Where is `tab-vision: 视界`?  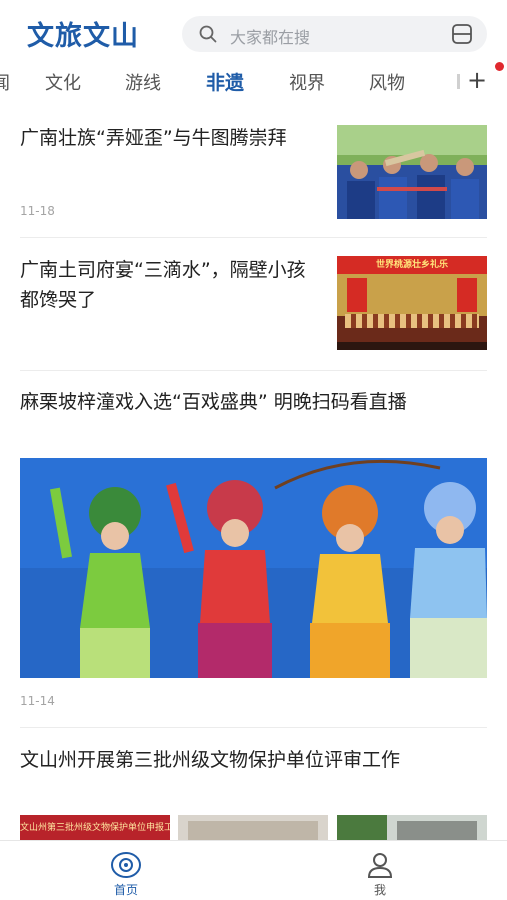 tab-vision: 视界 is located at coordinates (307, 82).